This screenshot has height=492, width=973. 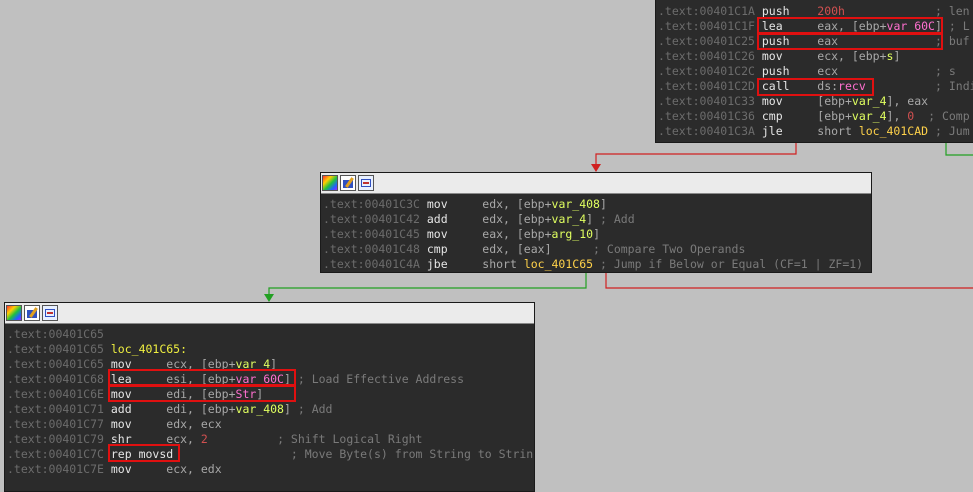 What do you see at coordinates (907, 101) in the screenshot?
I see `code-token-op: ], eax` at bounding box center [907, 101].